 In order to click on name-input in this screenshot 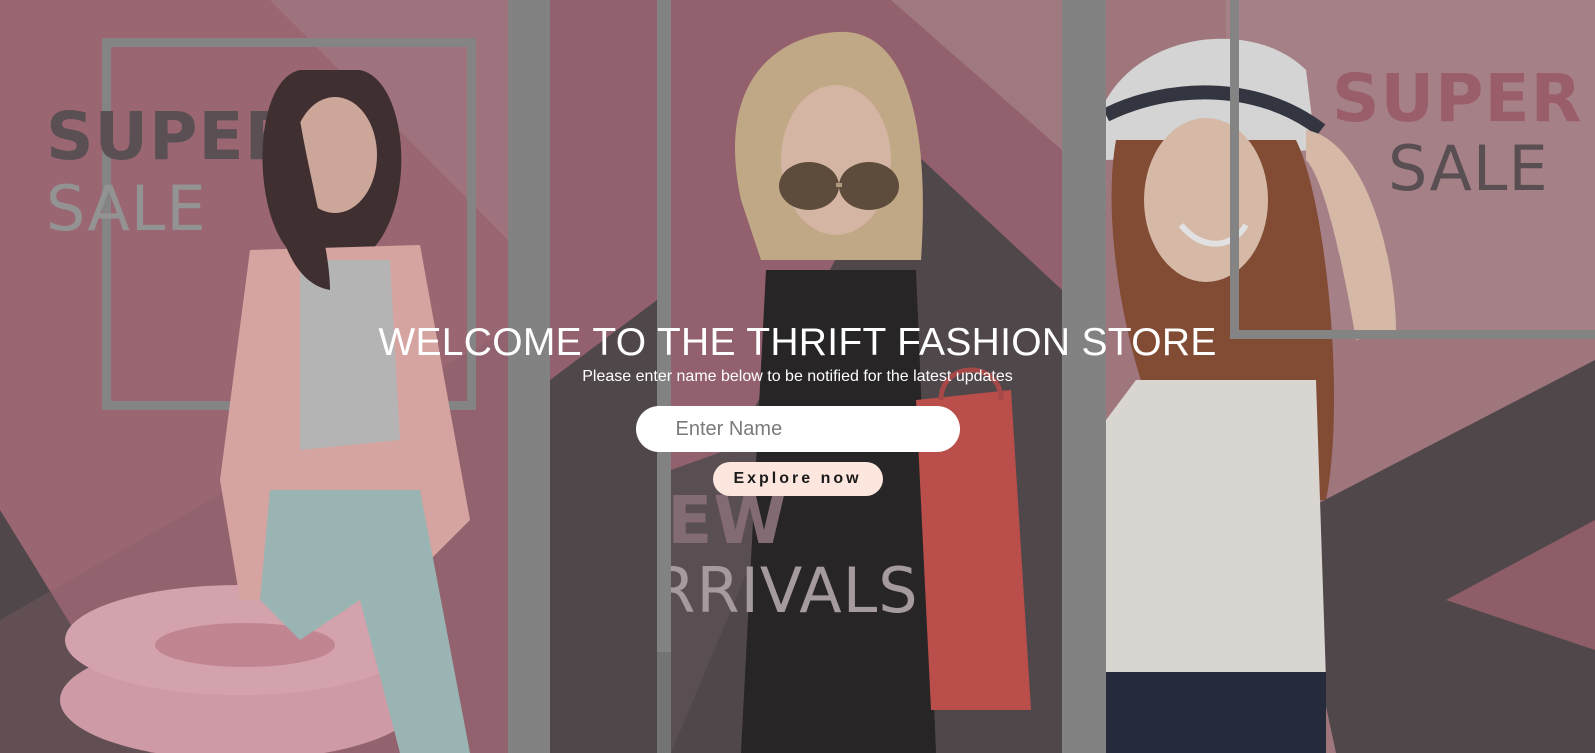, I will do `click(797, 429)`.